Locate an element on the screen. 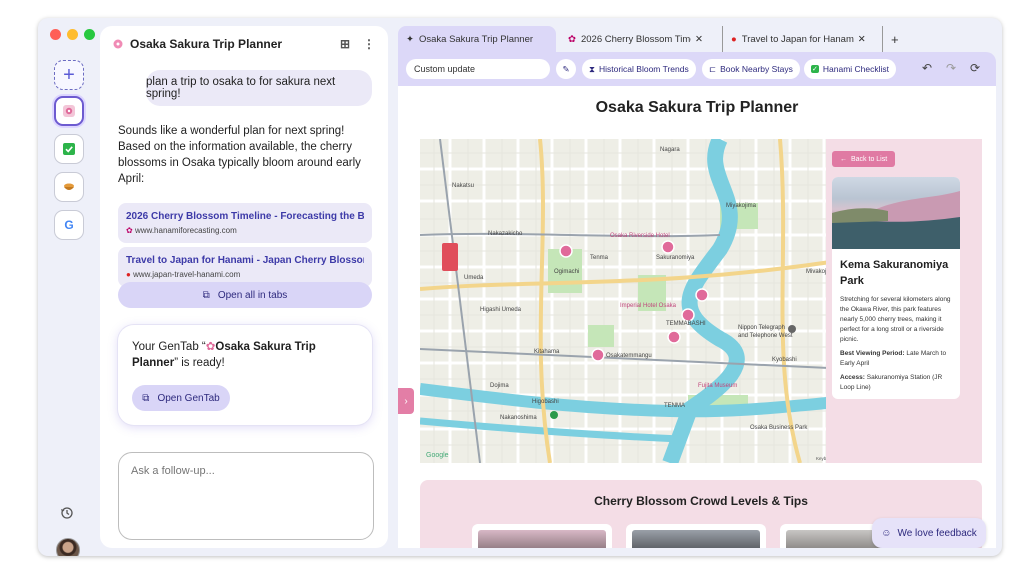 This screenshot has width=1024, height=569. japan-flag-icon: ● is located at coordinates (734, 39).